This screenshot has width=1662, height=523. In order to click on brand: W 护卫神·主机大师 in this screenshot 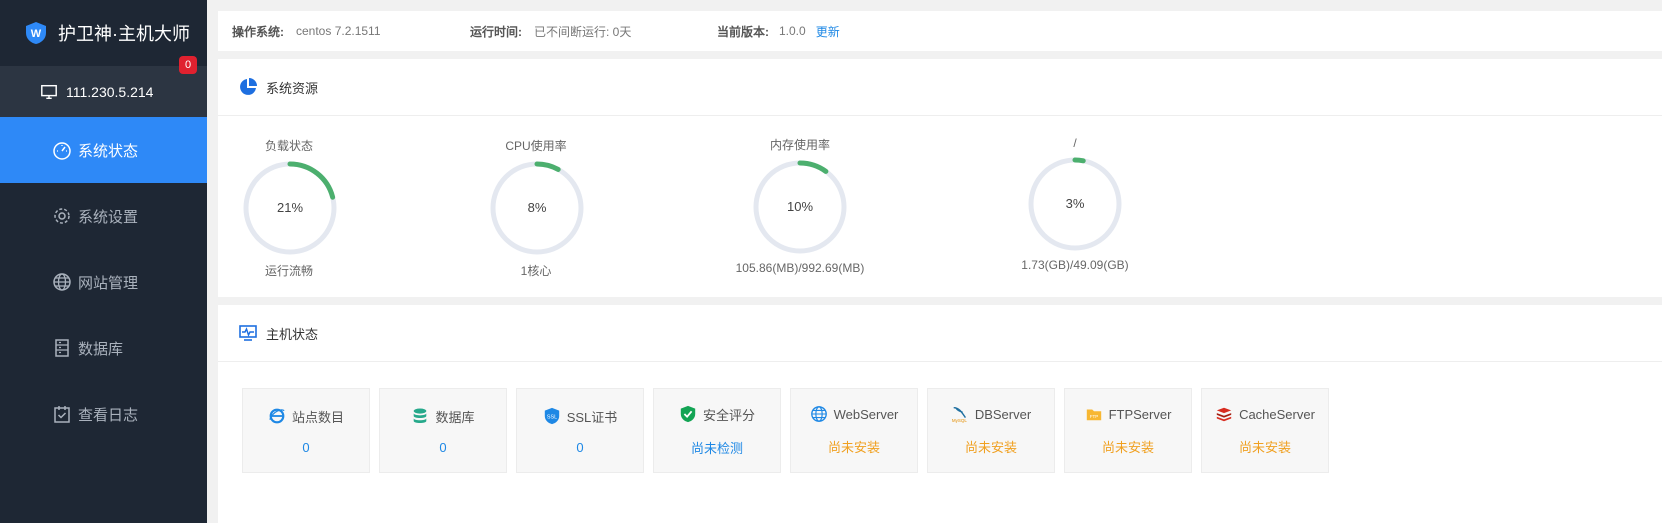, I will do `click(103, 33)`.